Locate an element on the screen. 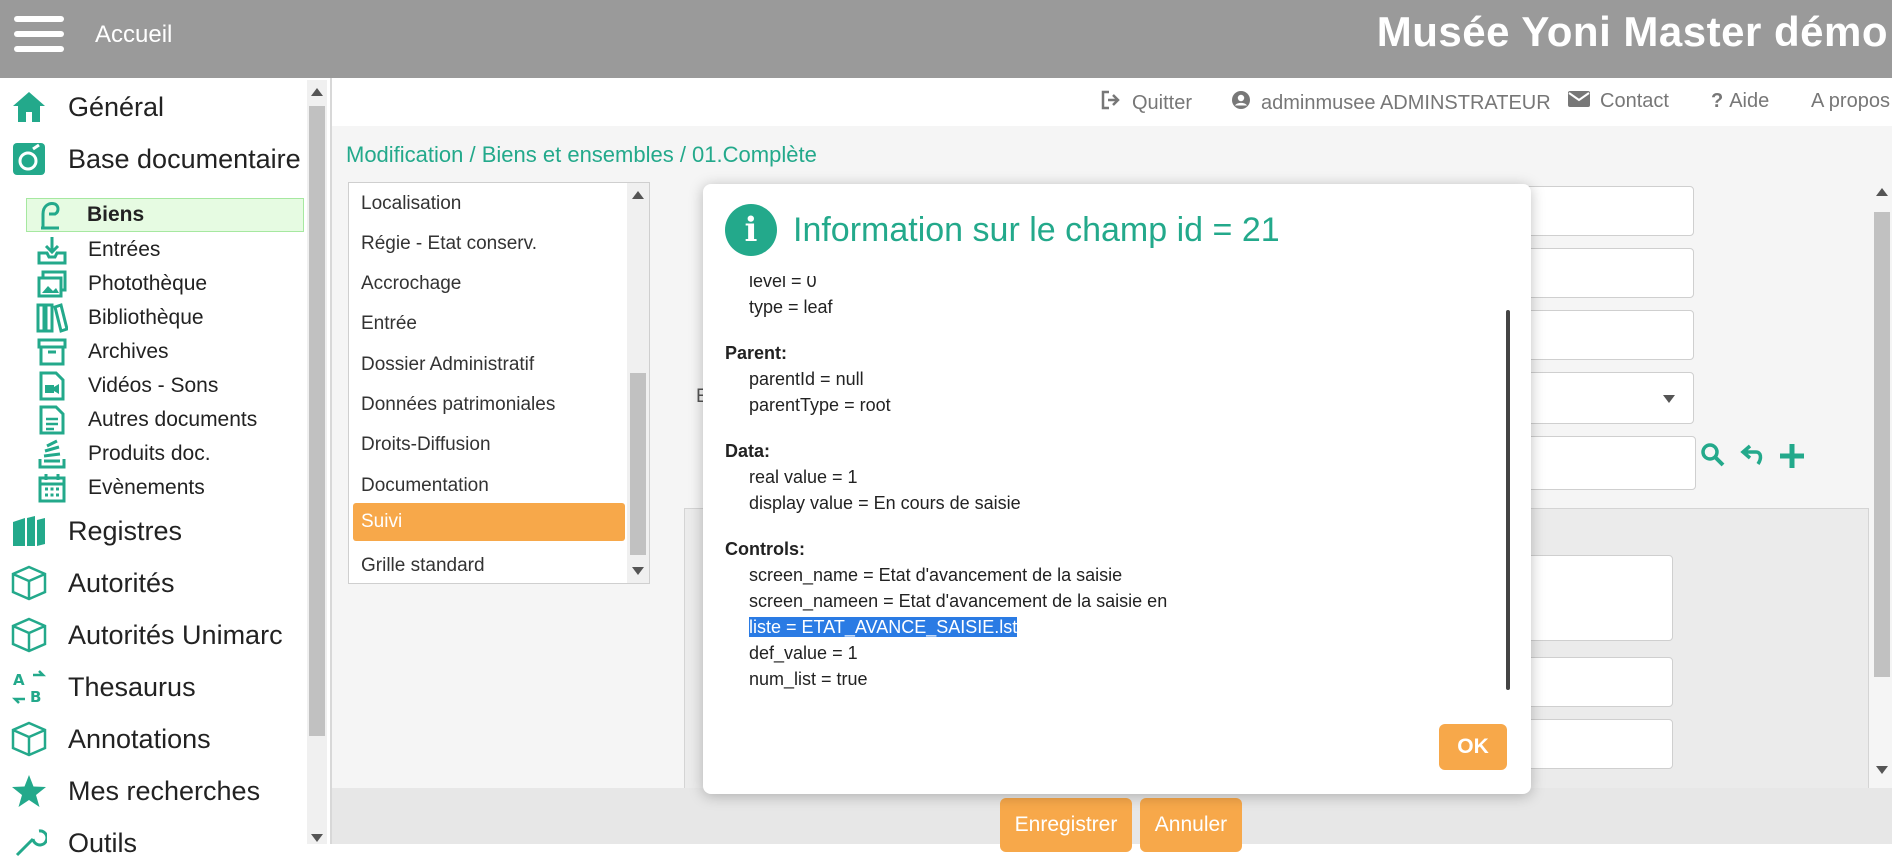  search-icon is located at coordinates (1713, 458).